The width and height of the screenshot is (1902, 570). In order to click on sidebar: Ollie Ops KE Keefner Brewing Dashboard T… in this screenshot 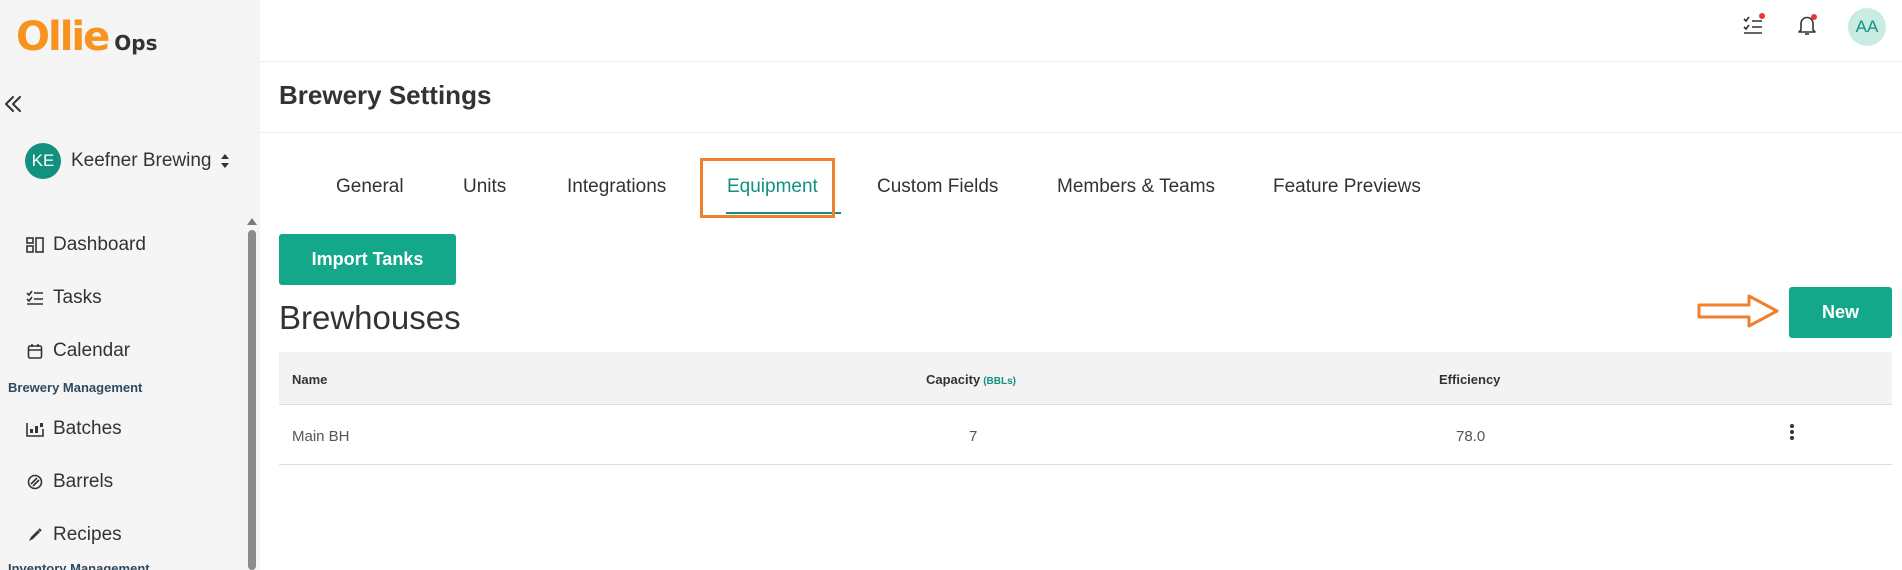, I will do `click(130, 285)`.